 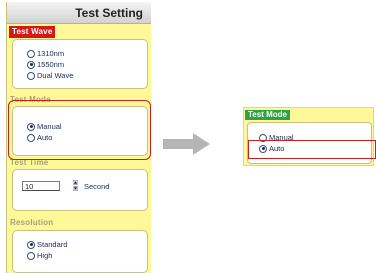 What do you see at coordinates (80, 251) in the screenshot?
I see `resolution-group: Standard High` at bounding box center [80, 251].